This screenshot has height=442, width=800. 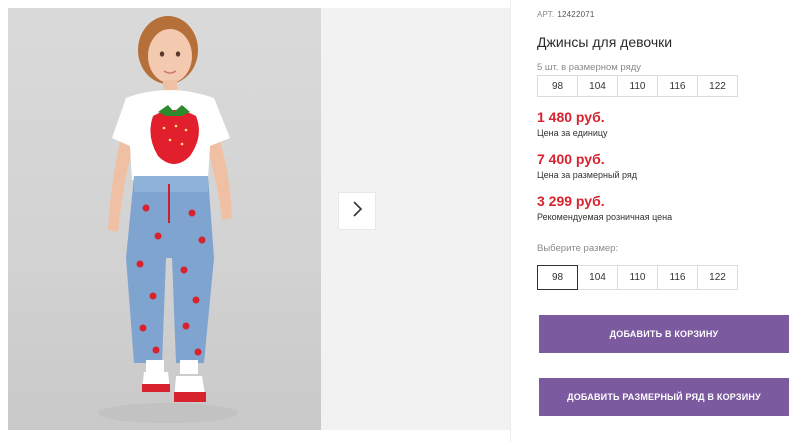 I want to click on size-option-98: 98, so click(x=557, y=277).